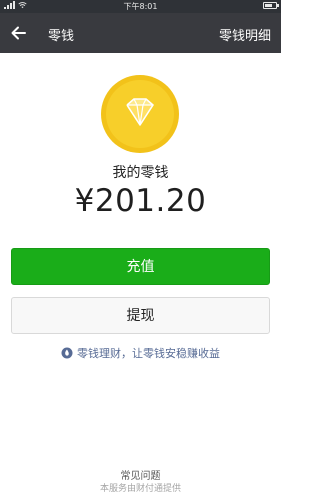 The image size is (320, 500). What do you see at coordinates (19, 33) in the screenshot?
I see `back-arrow-icon` at bounding box center [19, 33].